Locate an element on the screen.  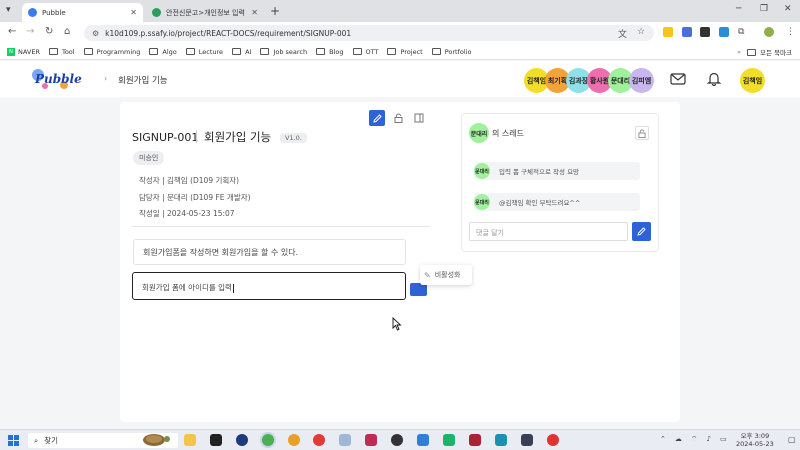
media-player-icon is located at coordinates (319, 440).